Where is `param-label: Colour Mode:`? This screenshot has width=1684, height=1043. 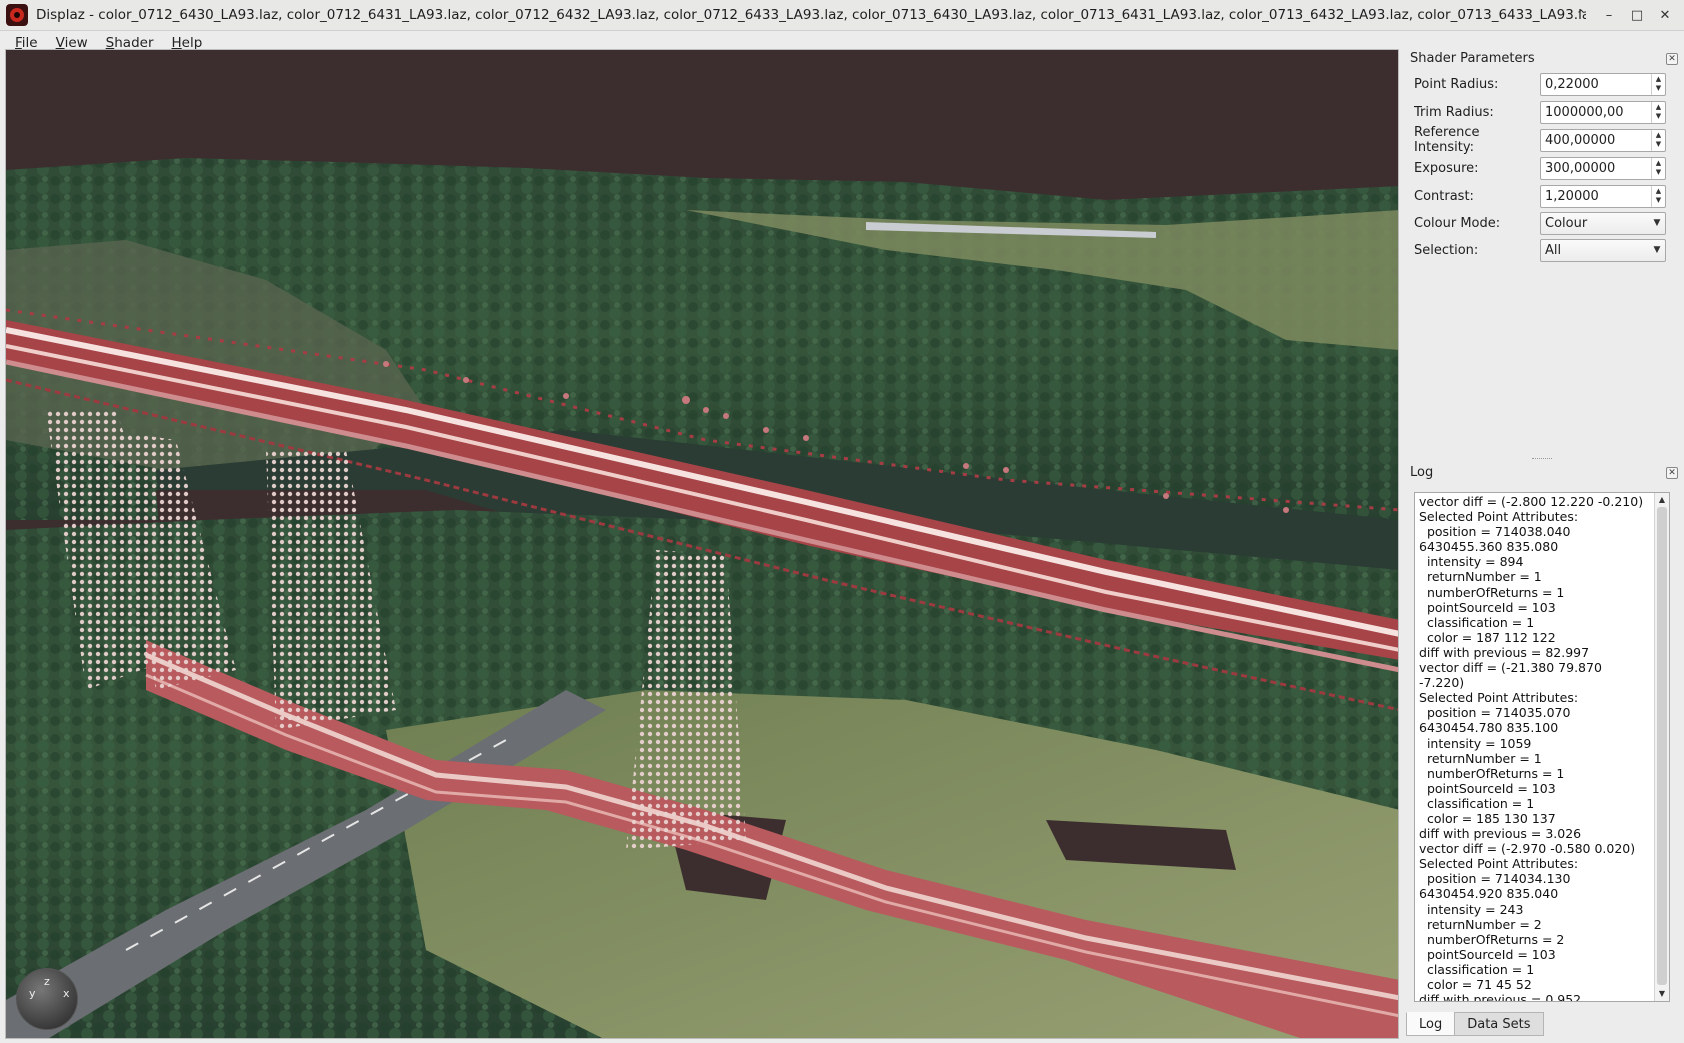 param-label: Colour Mode: is located at coordinates (1457, 223).